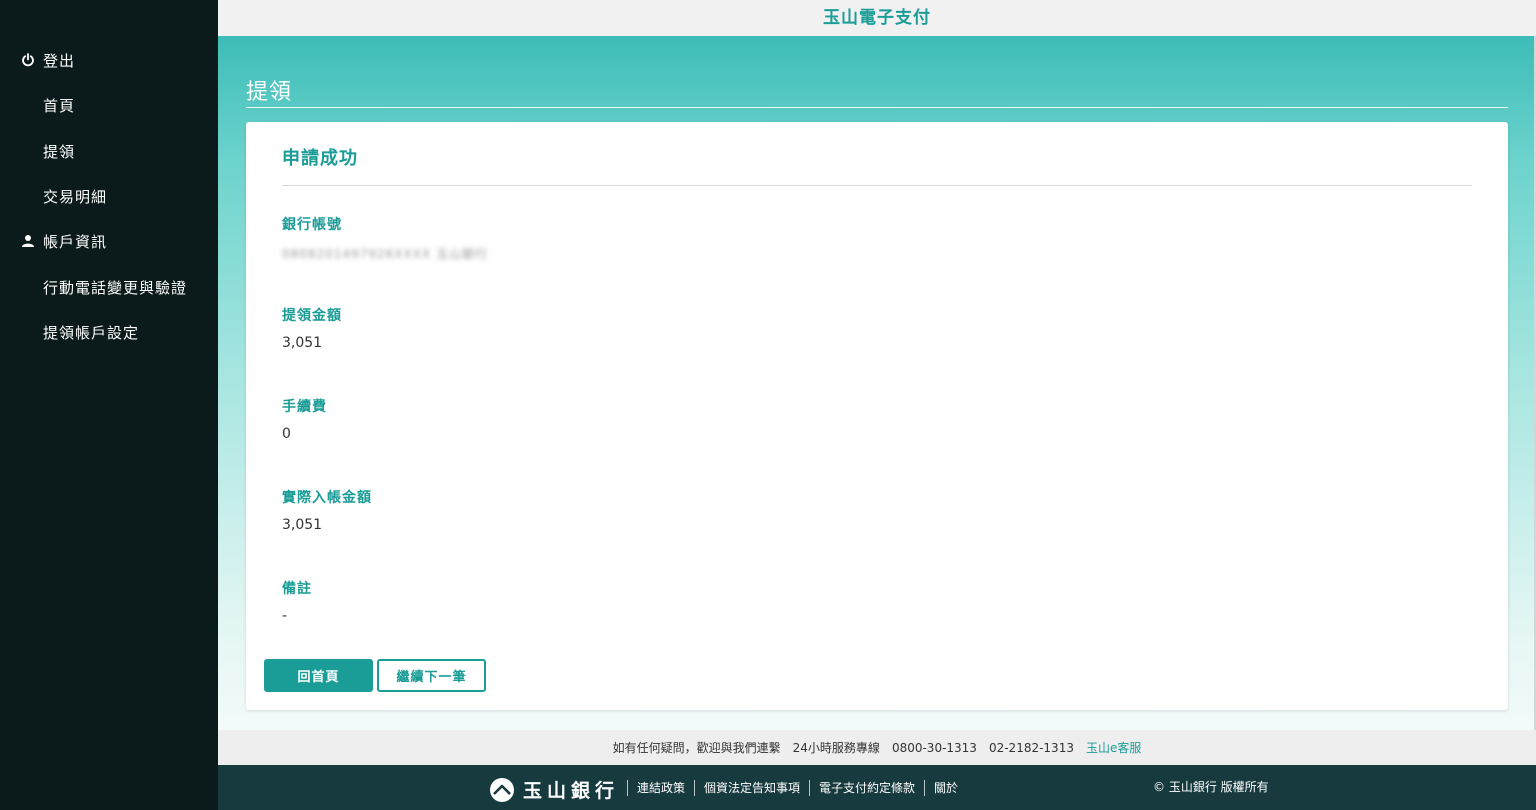 This screenshot has height=810, width=1536. I want to click on continue-next-button: 繼續下一筆, so click(431, 675).